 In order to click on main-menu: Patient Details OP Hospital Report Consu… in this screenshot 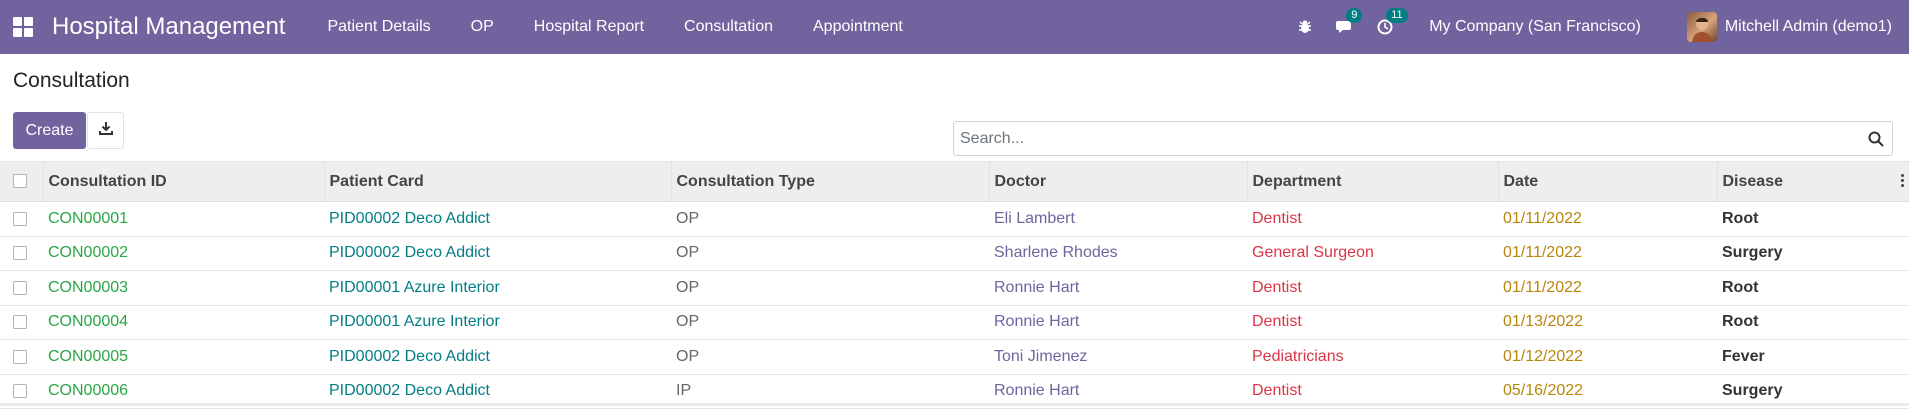, I will do `click(614, 27)`.